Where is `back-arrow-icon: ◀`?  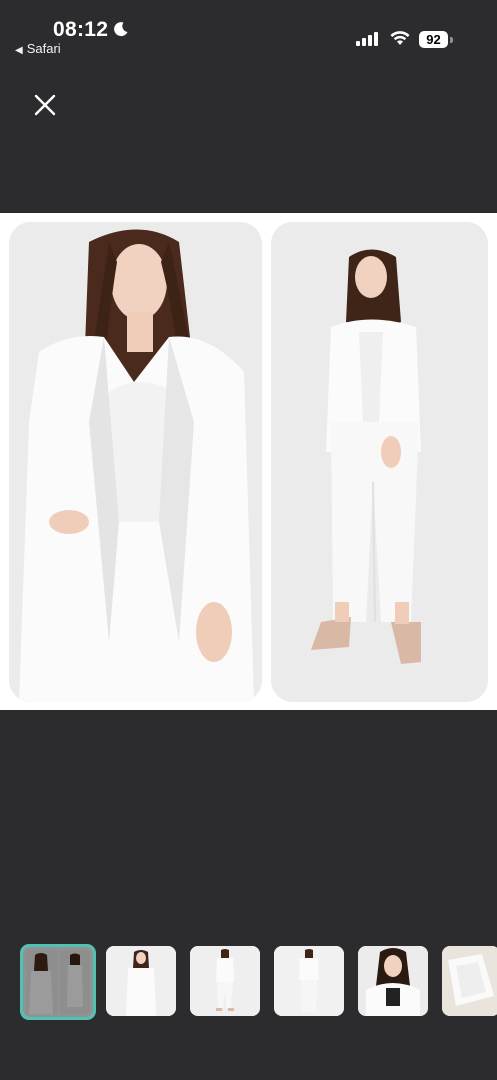
back-arrow-icon: ◀ is located at coordinates (19, 50).